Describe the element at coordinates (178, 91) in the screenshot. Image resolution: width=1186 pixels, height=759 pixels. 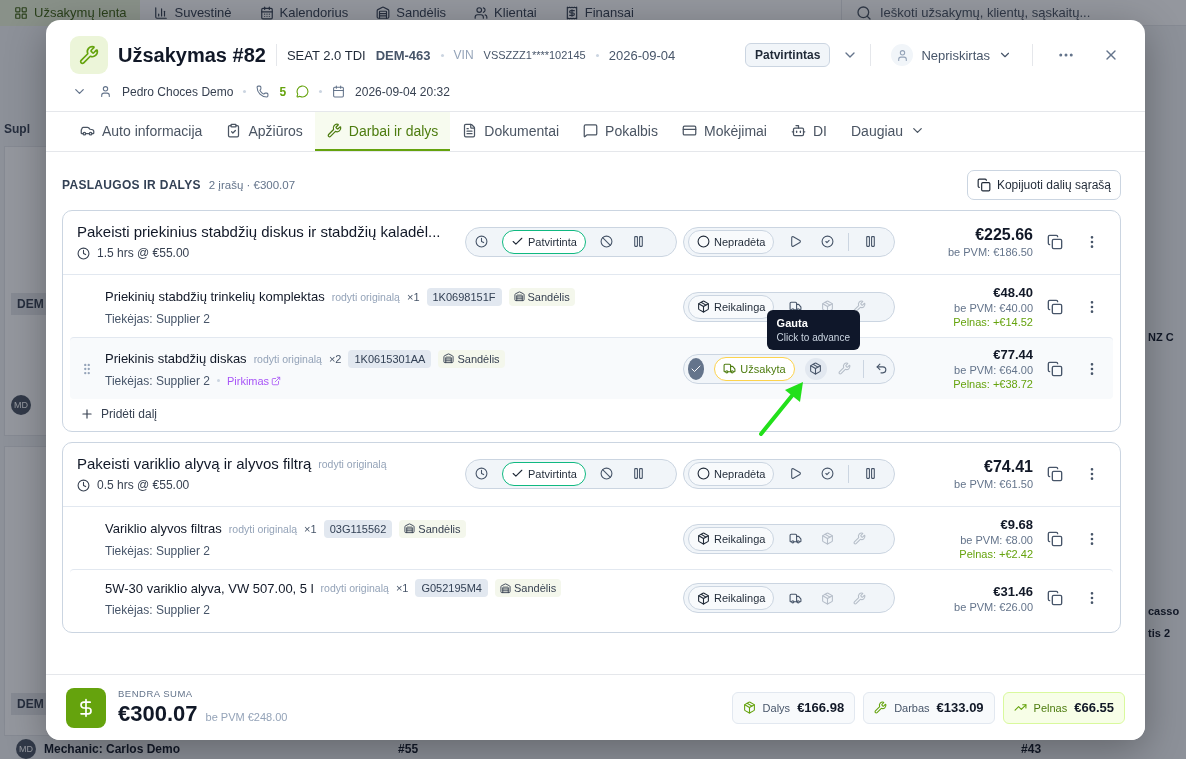
I see `customer-name: Pedro Choces Demo` at that location.